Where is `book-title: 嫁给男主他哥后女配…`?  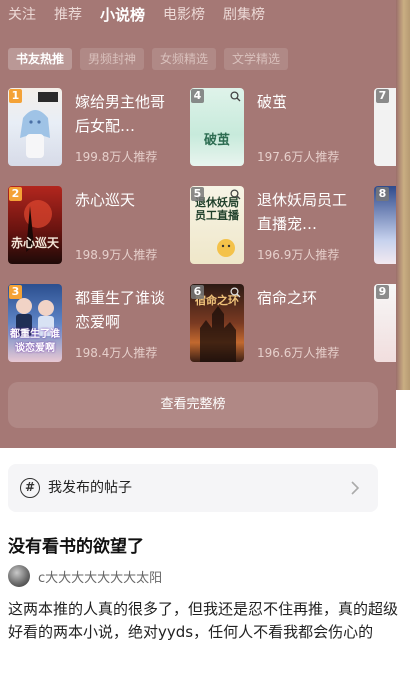
book-title: 嫁给男主他哥后女配… is located at coordinates (125, 114).